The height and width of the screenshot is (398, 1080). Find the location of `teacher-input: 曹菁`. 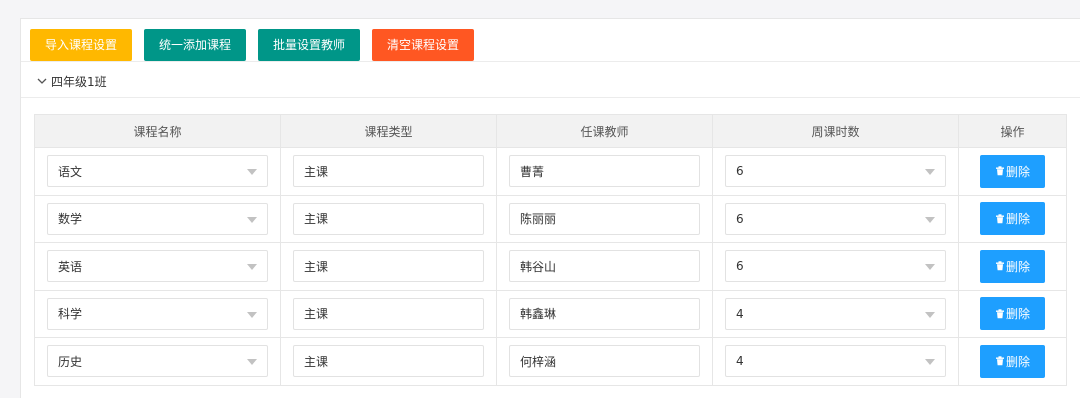

teacher-input: 曹菁 is located at coordinates (604, 171).